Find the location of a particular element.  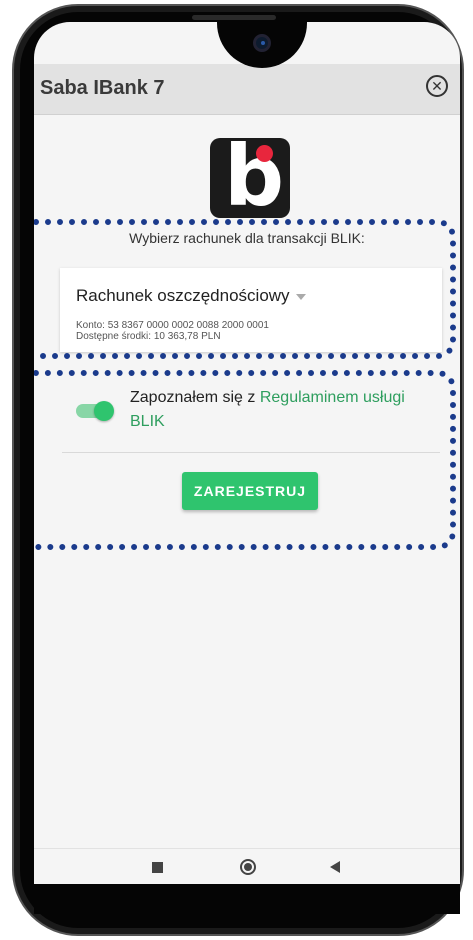

blik-logo: b is located at coordinates (250, 176).